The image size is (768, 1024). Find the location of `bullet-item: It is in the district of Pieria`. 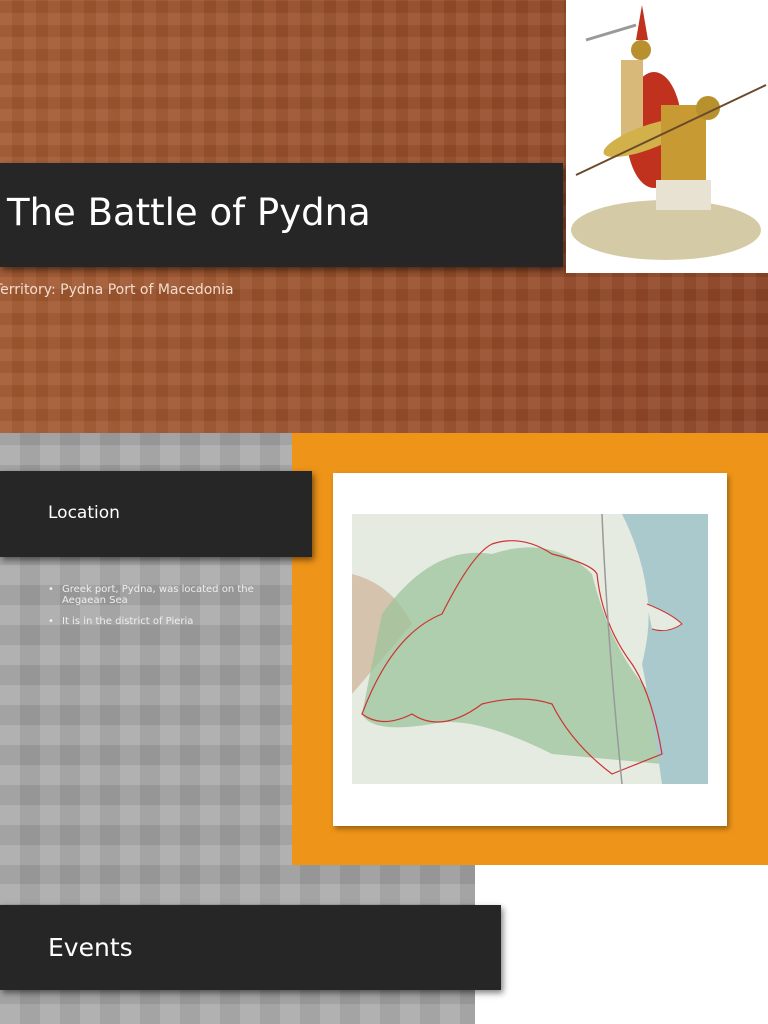

bullet-item: It is in the district of Pieria is located at coordinates (163, 621).